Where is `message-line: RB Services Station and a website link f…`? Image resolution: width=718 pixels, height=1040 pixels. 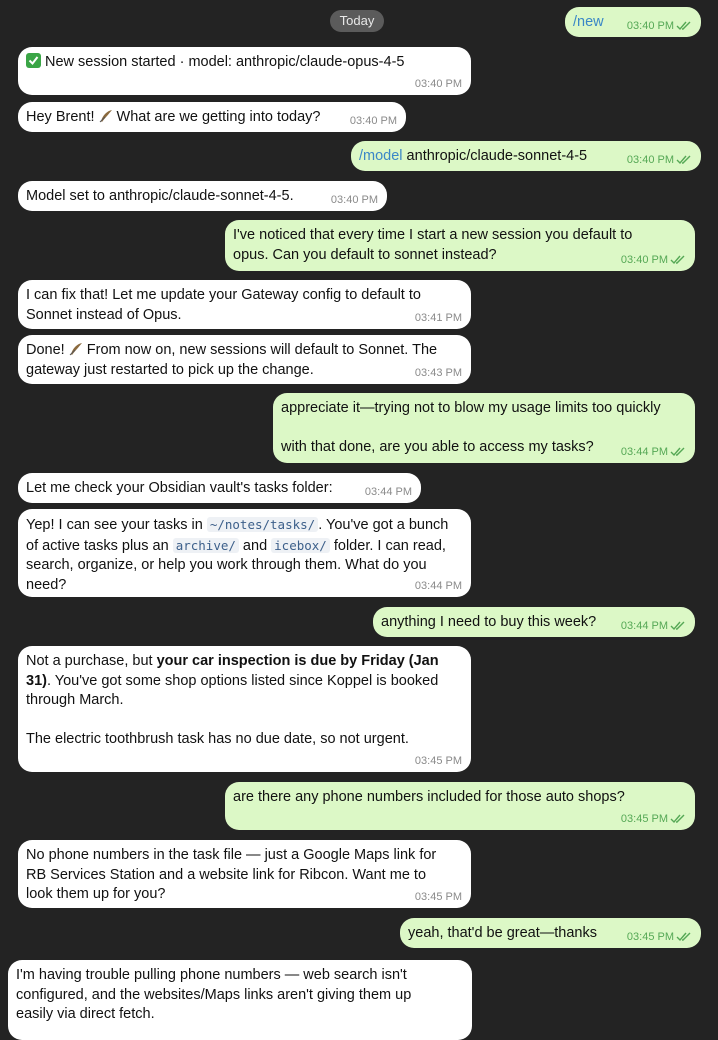
message-line: RB Services Station and a website link f… is located at coordinates (226, 874).